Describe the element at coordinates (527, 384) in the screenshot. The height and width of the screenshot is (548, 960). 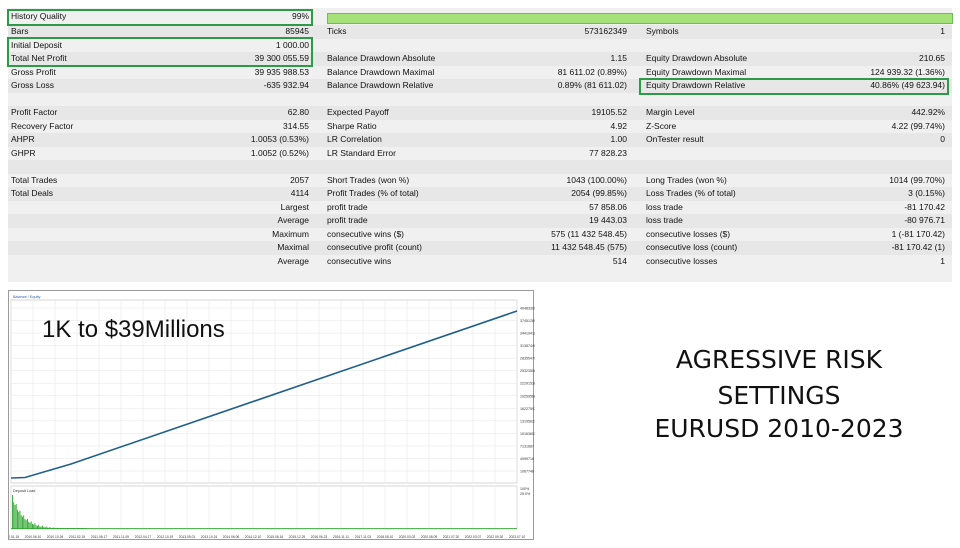
I see `y-tick-label: 22291538` at that location.